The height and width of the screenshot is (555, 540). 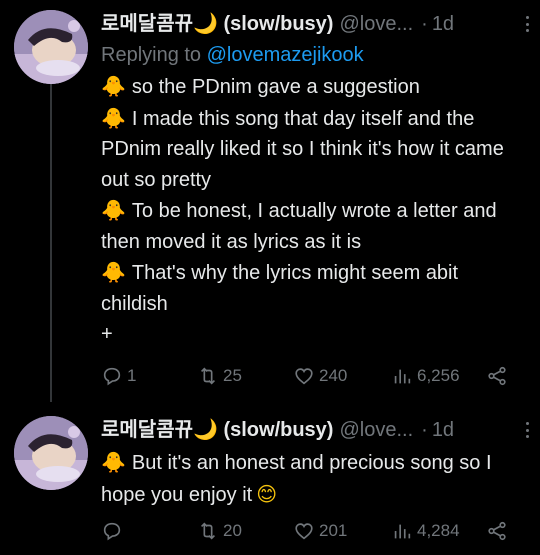 I want to click on retweet-button: 25, so click(x=219, y=376).